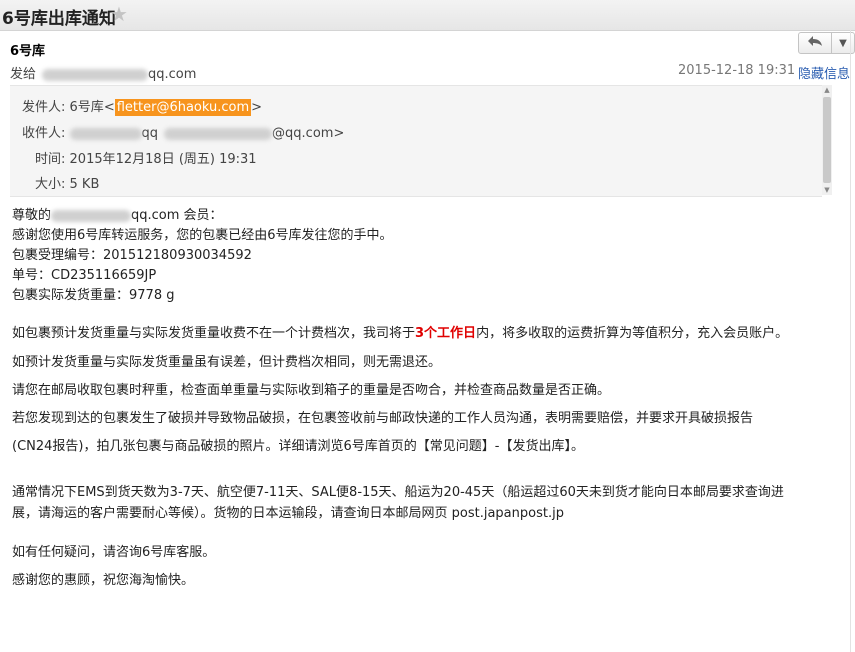 The width and height of the screenshot is (855, 652). I want to click on redacted-recipient-email, so click(218, 133).